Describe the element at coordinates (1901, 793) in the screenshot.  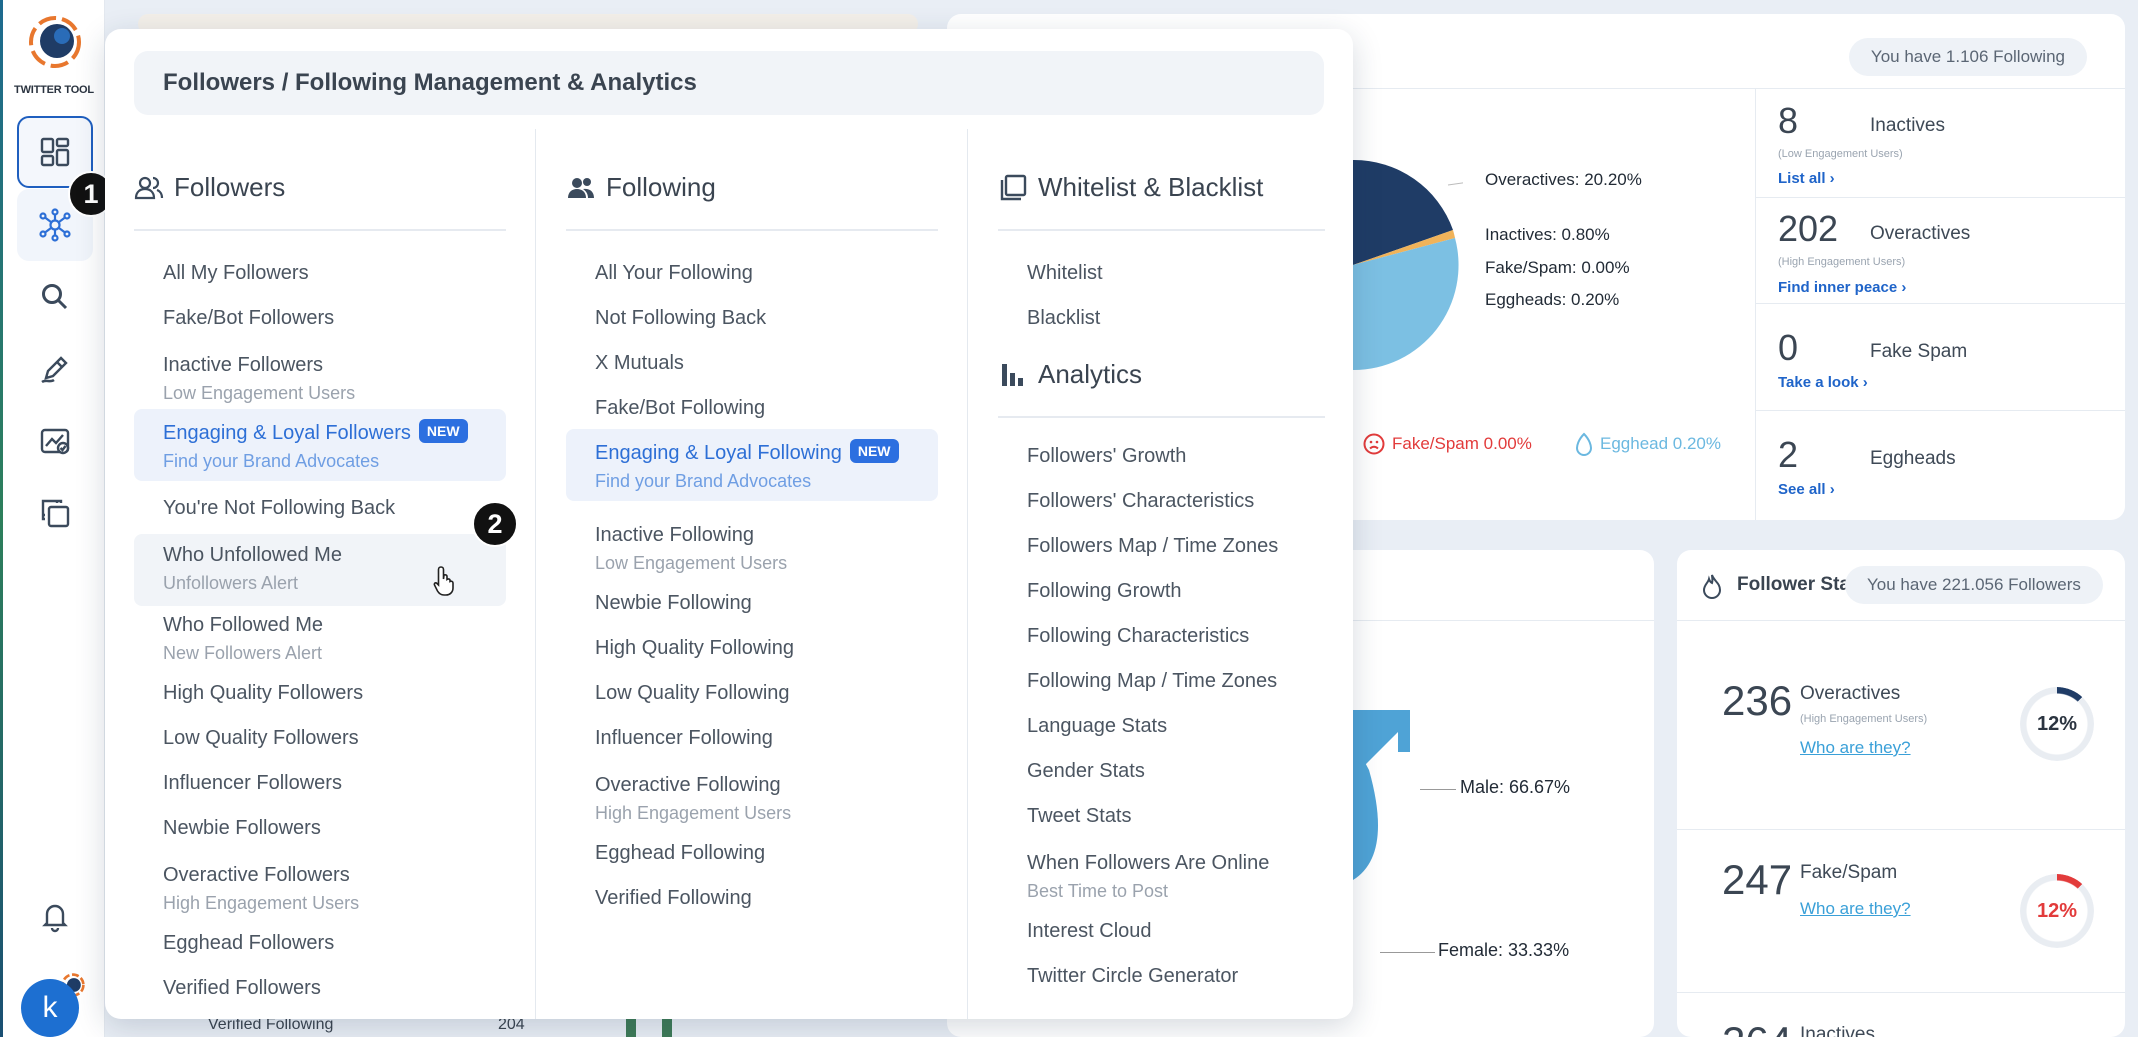
I see `follower-stats-card` at that location.